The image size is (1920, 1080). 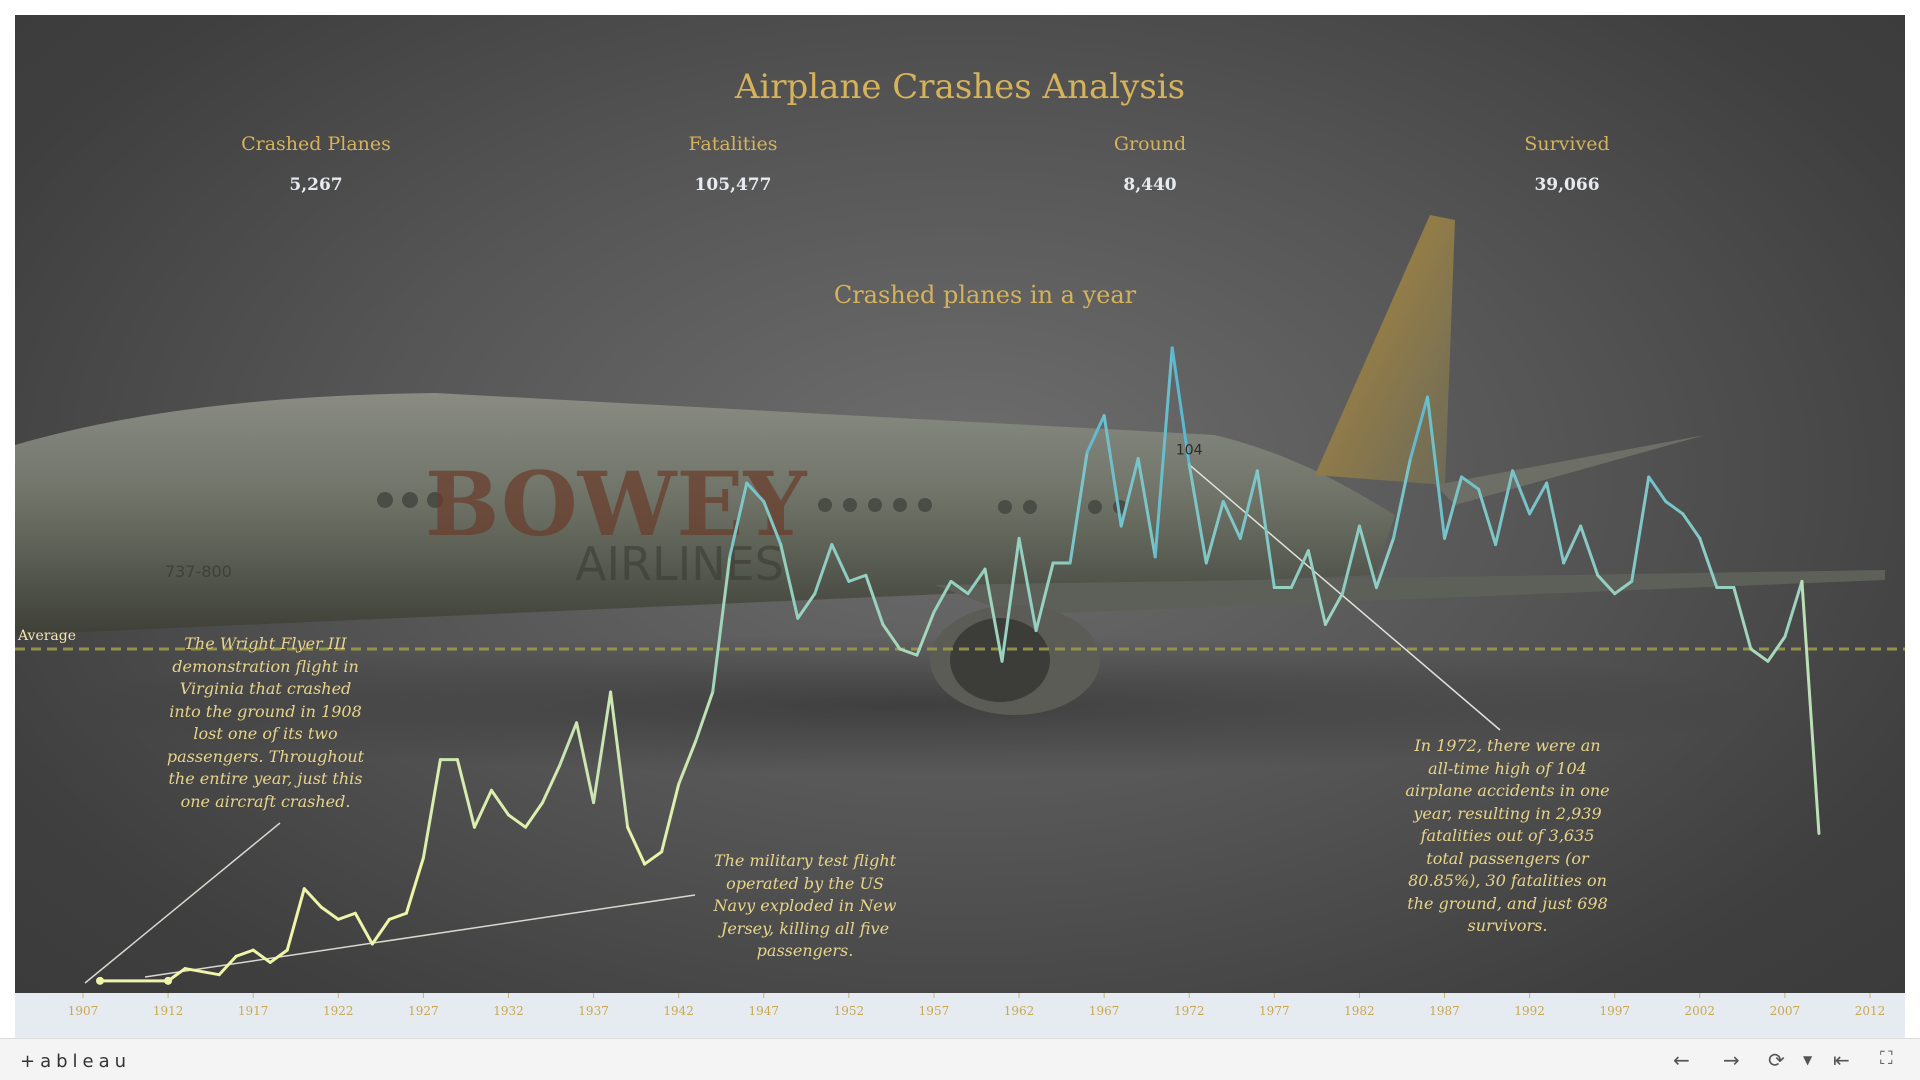 I want to click on chevron-down-icon: ▼, so click(x=1807, y=1060).